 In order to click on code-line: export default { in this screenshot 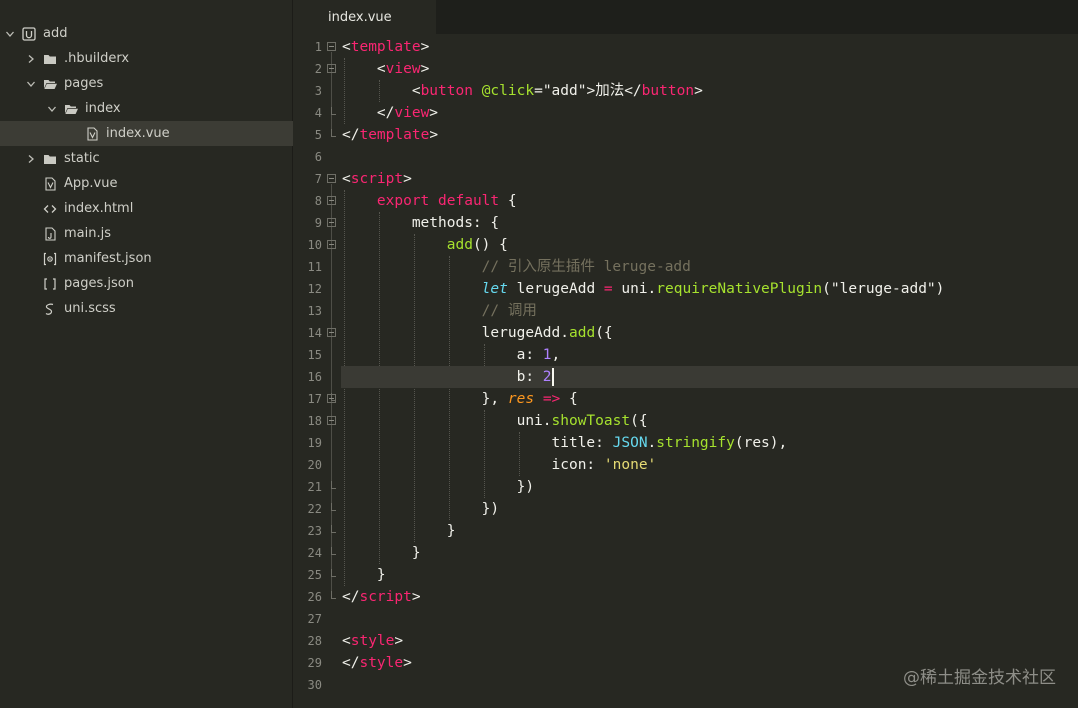, I will do `click(709, 201)`.